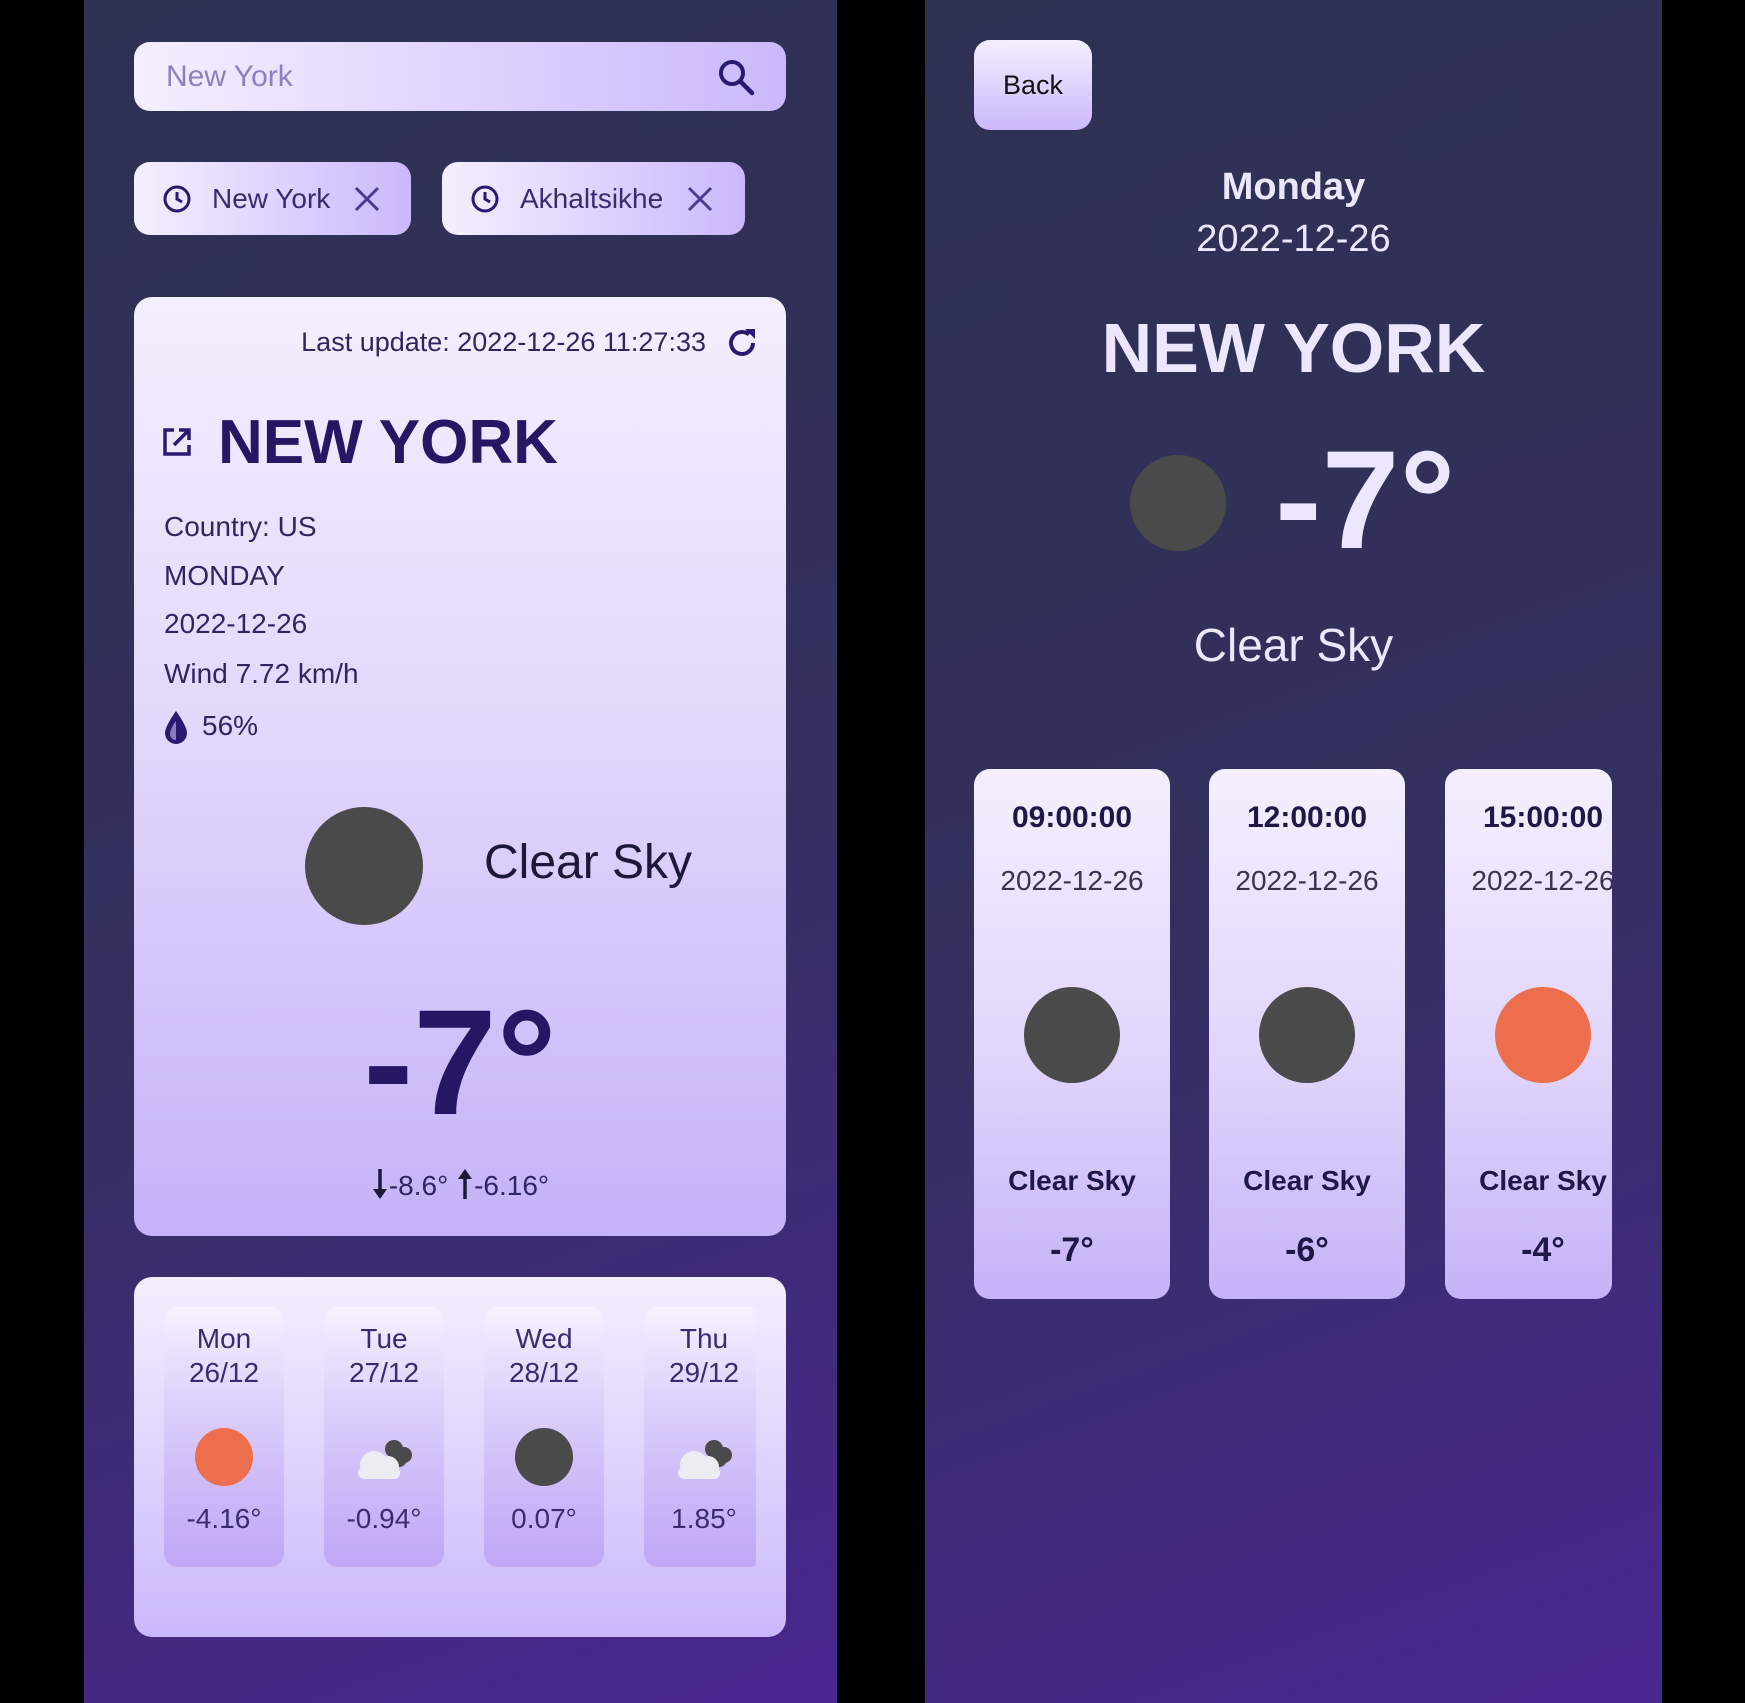 The height and width of the screenshot is (1703, 1745). Describe the element at coordinates (230, 725) in the screenshot. I see `humidity-text: 56%` at that location.